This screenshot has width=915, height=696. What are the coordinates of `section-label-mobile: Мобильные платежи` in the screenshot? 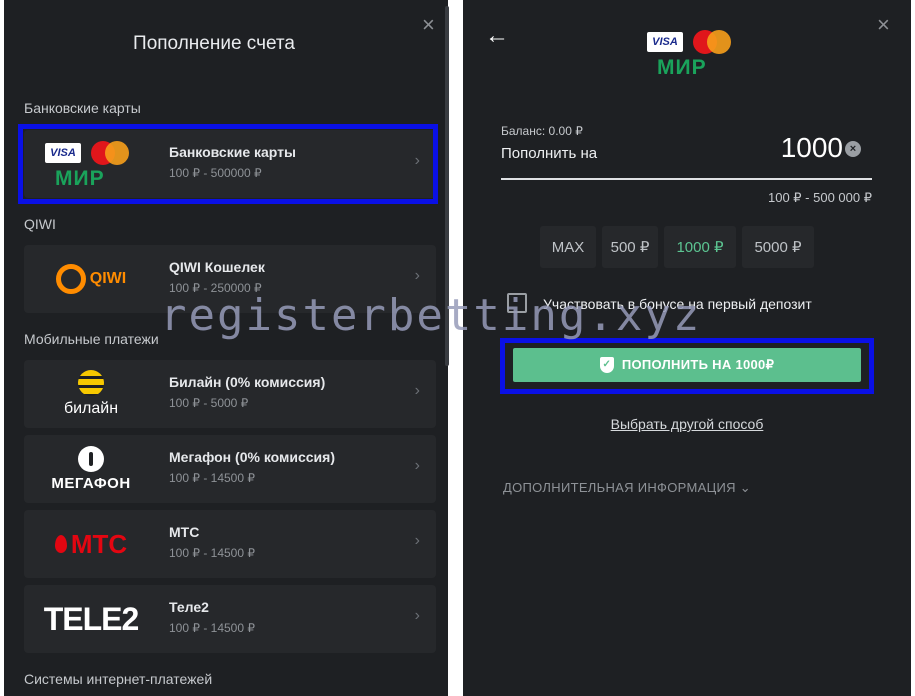 It's located at (91, 339).